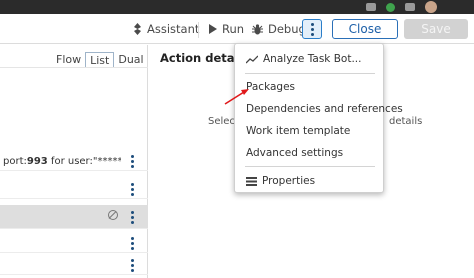  I want to click on menu-item-dependencies: Dependencies and references, so click(324, 109).